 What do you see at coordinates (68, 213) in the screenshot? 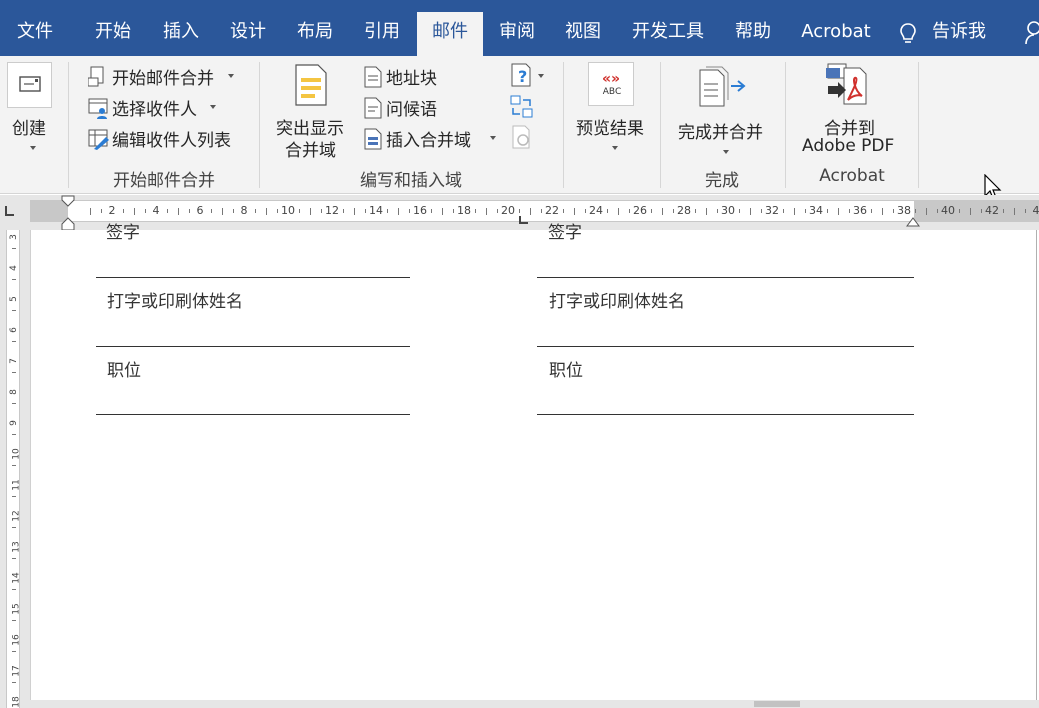
I see `indent-marker-icon` at bounding box center [68, 213].